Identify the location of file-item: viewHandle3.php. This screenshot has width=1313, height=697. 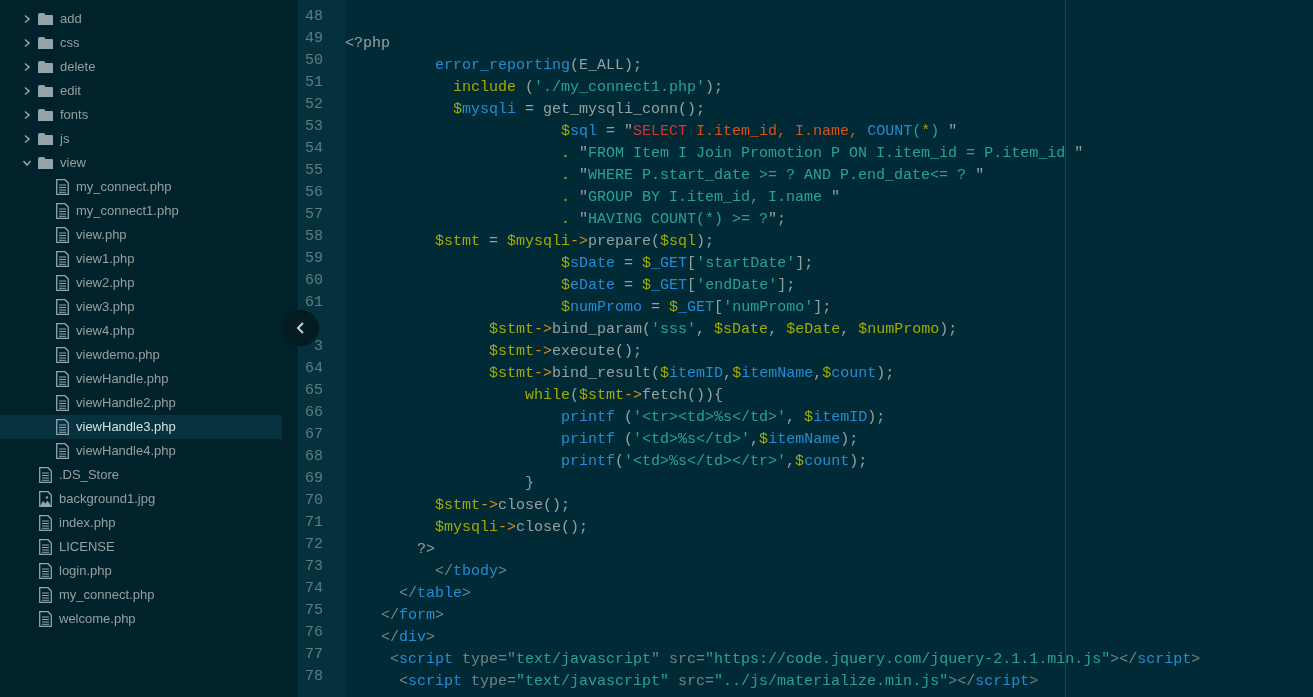
(141, 427).